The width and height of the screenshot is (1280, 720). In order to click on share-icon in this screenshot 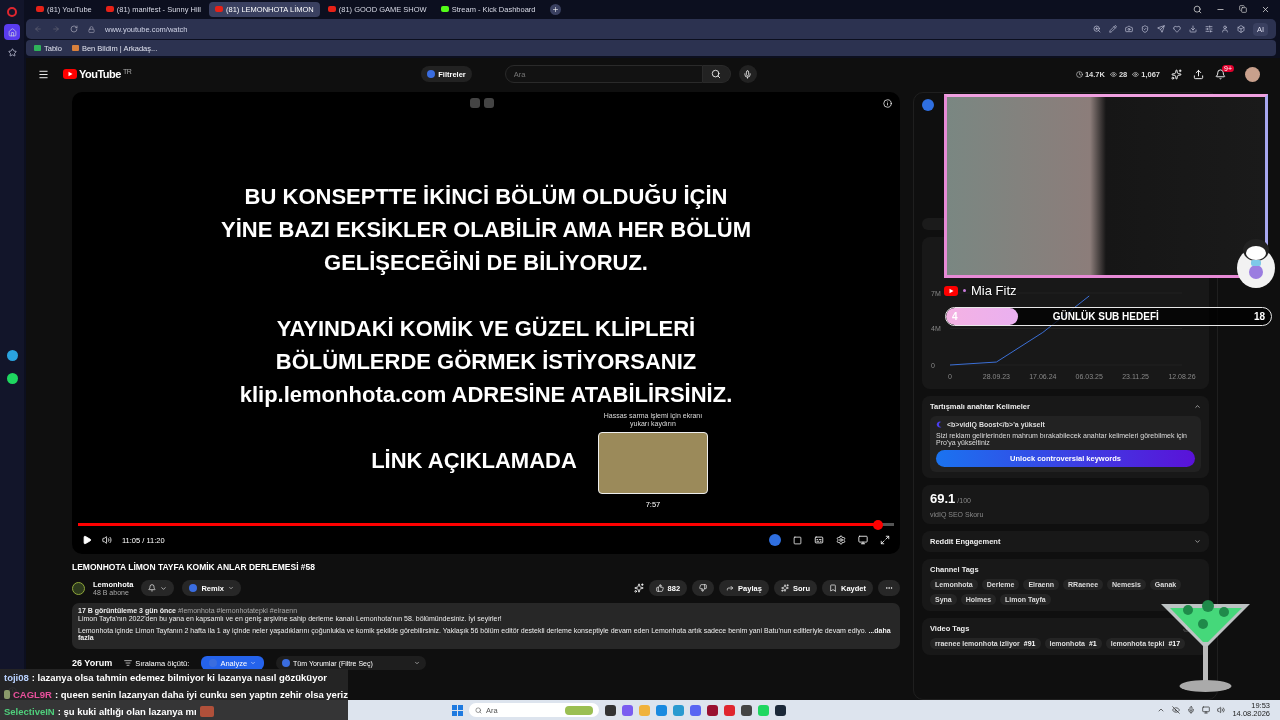, I will do `click(730, 588)`.